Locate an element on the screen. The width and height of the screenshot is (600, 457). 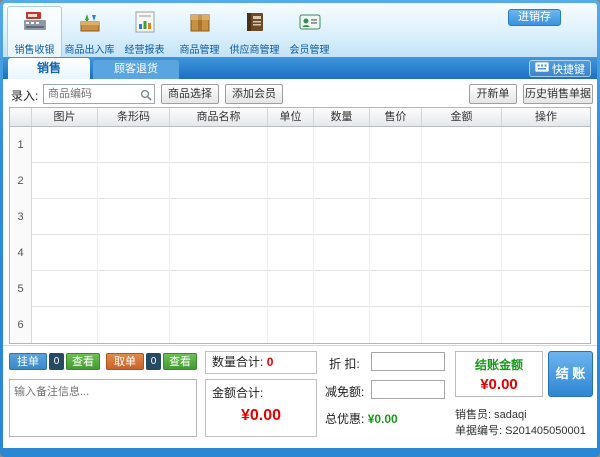
total-promo-value: ¥0.00 is located at coordinates (382, 419).